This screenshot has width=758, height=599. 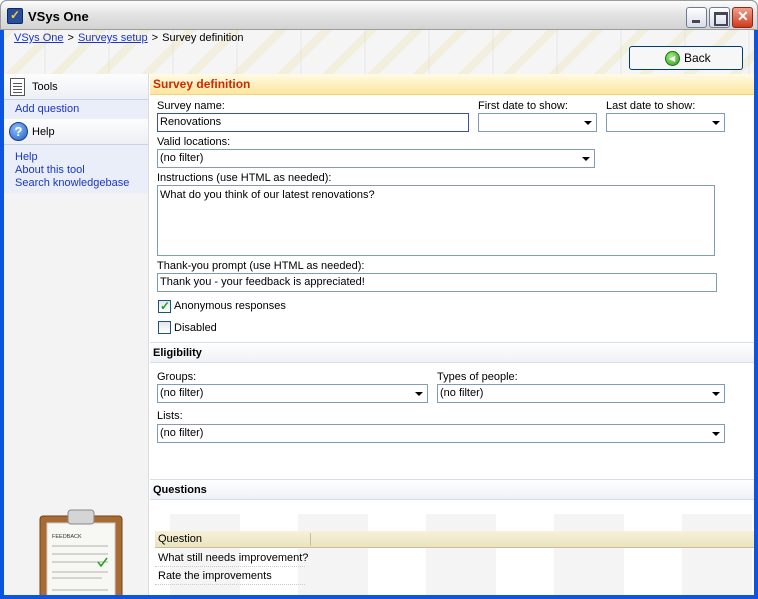 I want to click on survey-name-label: Survey name:, so click(x=191, y=106).